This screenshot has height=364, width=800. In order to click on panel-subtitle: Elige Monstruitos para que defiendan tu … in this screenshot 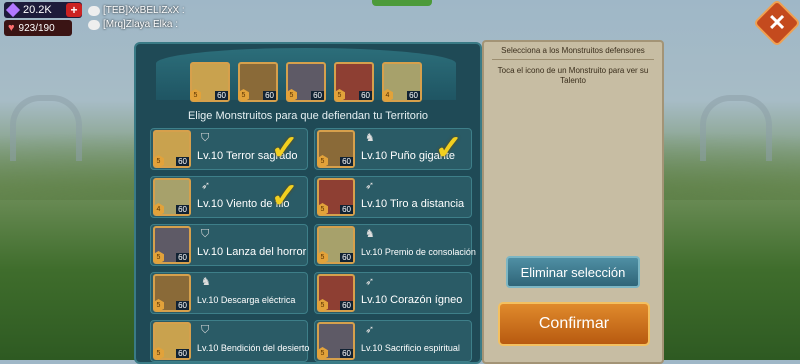, I will do `click(308, 116)`.